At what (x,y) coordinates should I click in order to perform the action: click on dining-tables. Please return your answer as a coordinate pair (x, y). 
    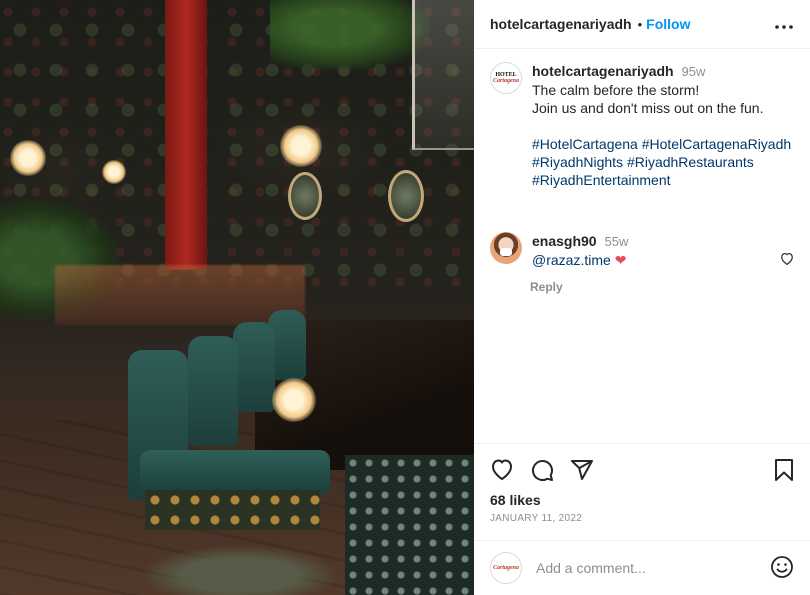
    Looking at the image, I should click on (180, 295).